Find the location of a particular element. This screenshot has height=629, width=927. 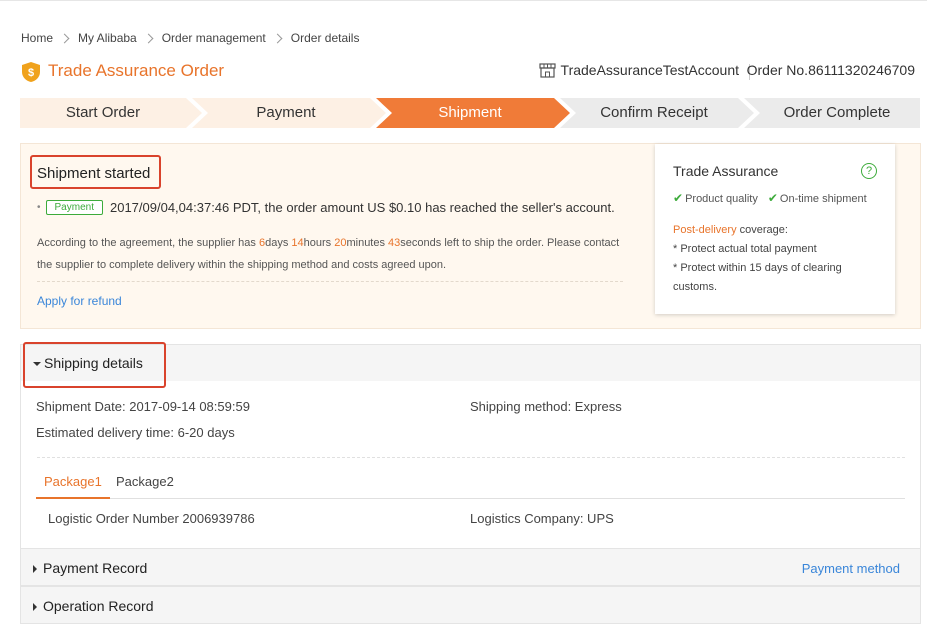

payment-record-title: Payment Record is located at coordinates (95, 568).